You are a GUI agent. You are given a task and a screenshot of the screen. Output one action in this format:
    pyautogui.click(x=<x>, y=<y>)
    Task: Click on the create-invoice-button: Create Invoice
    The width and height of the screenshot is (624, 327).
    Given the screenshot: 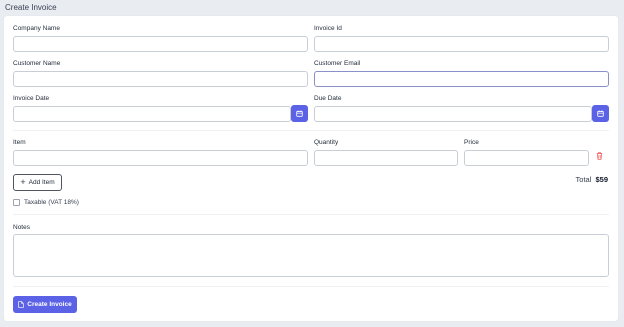 What is the action you would take?
    pyautogui.click(x=45, y=304)
    